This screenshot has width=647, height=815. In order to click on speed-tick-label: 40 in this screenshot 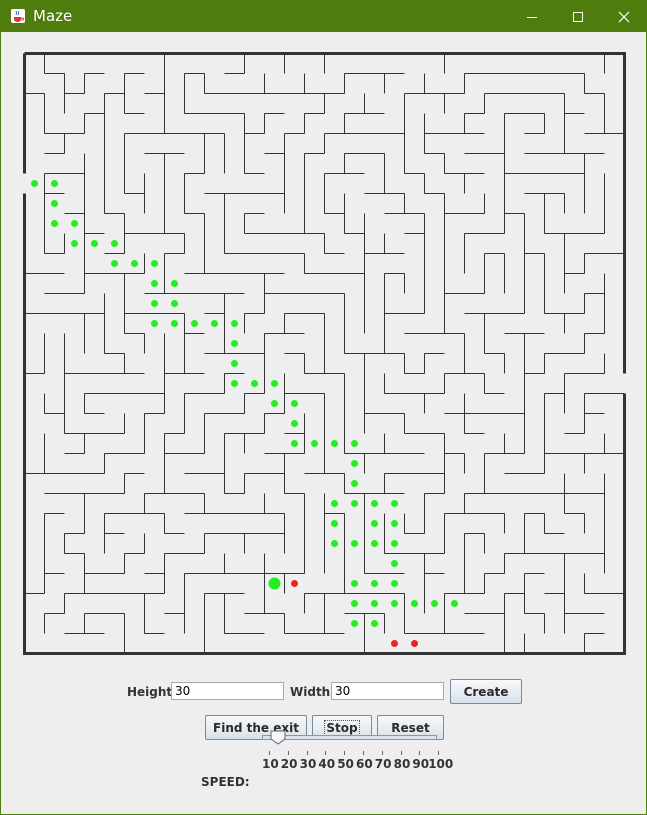, I will do `click(327, 764)`.